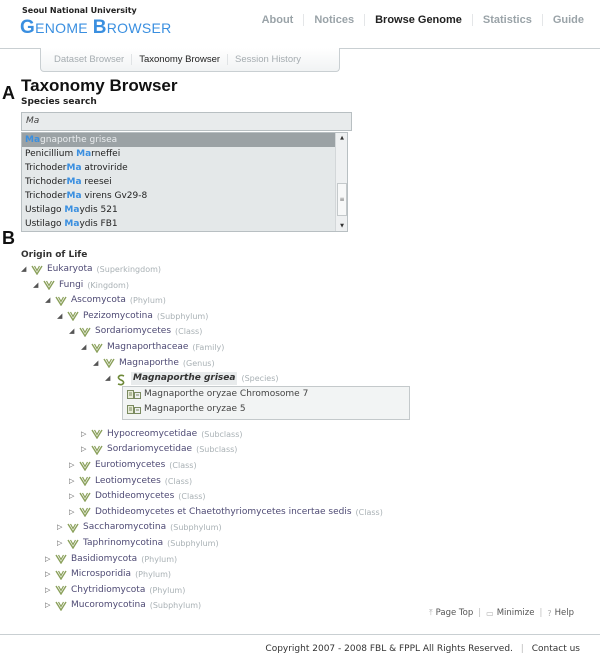  I want to click on nav-statistics: Statistics, so click(506, 20).